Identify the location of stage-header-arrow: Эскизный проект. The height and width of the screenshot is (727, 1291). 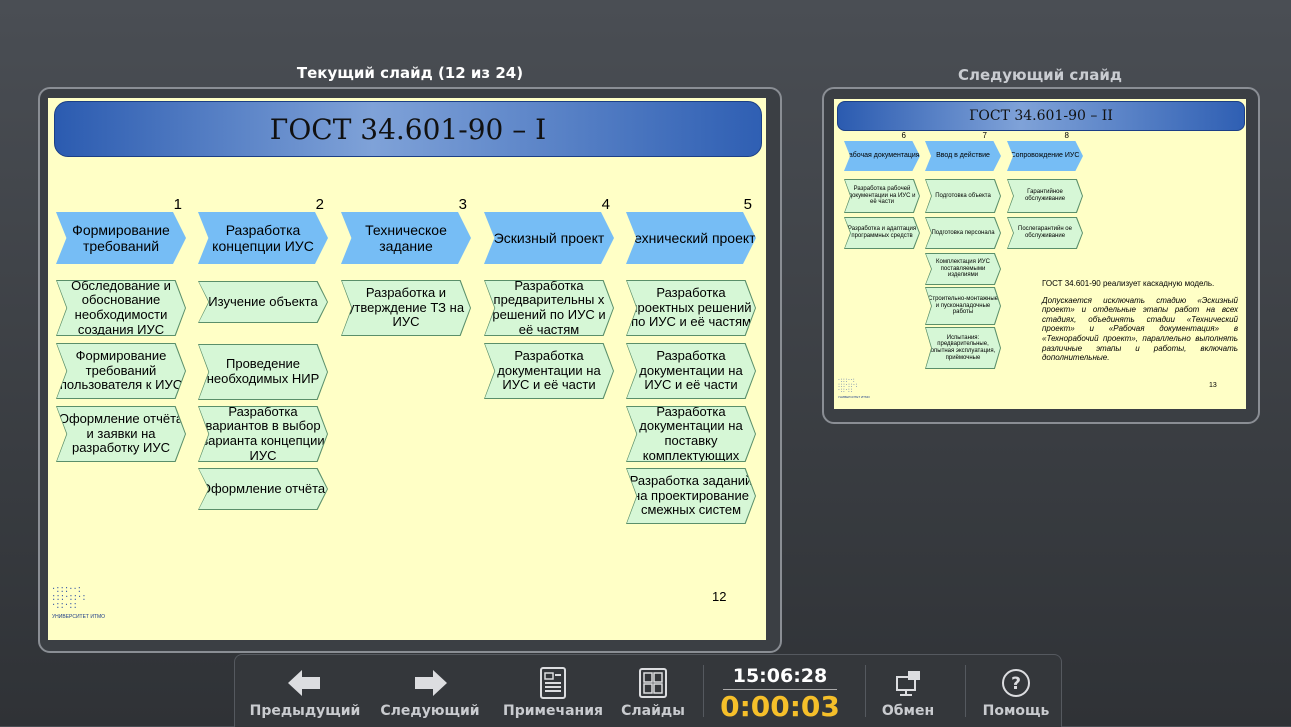
(549, 238).